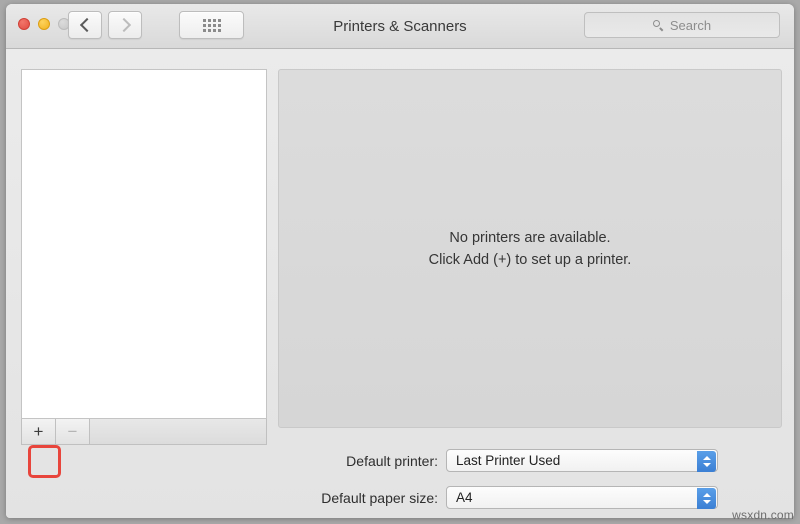  What do you see at coordinates (392, 460) in the screenshot?
I see `default-printer-label: Default printer:` at bounding box center [392, 460].